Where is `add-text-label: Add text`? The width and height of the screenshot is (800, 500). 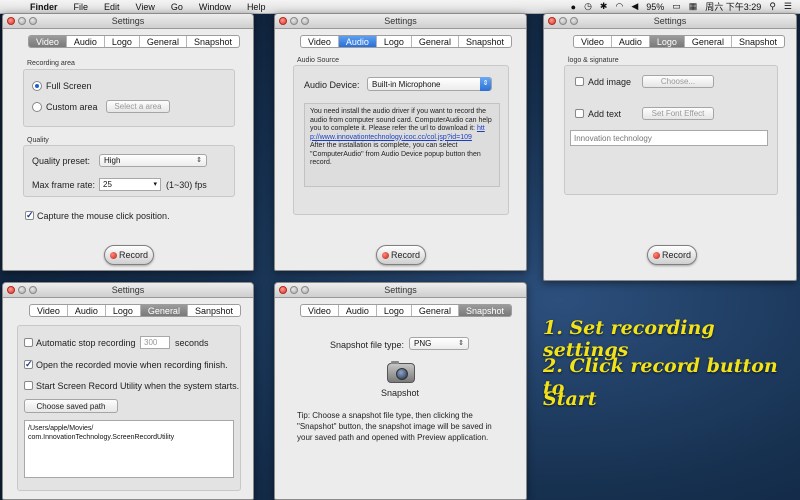 add-text-label: Add text is located at coordinates (605, 114).